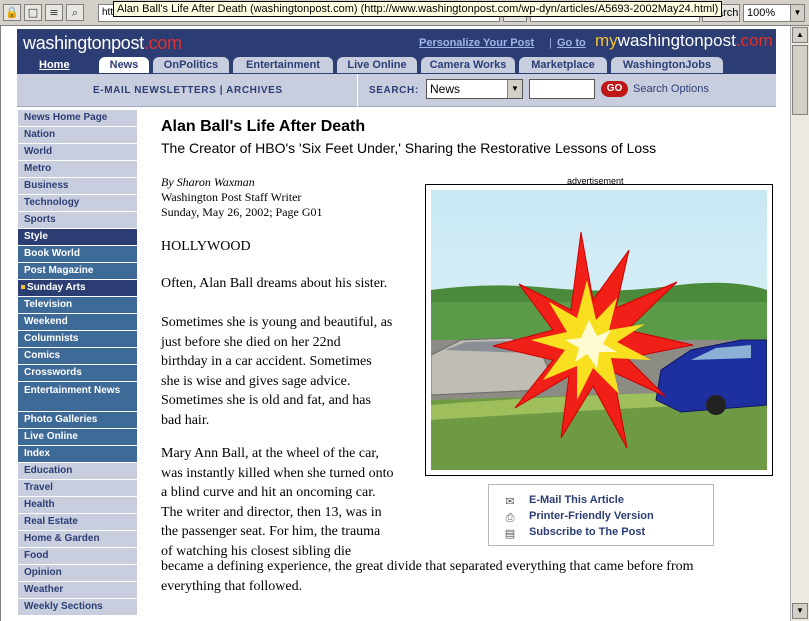 Image resolution: width=809 pixels, height=621 pixels. I want to click on paragraph-3-end-line: everything that followed., so click(232, 586).